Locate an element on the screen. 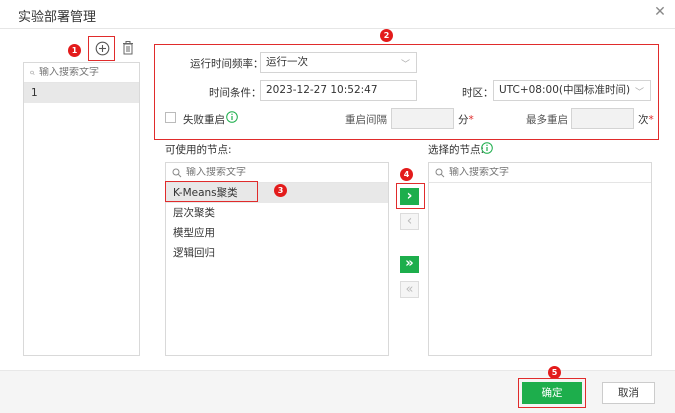 The height and width of the screenshot is (413, 675). move-all-right-button: » is located at coordinates (409, 264).